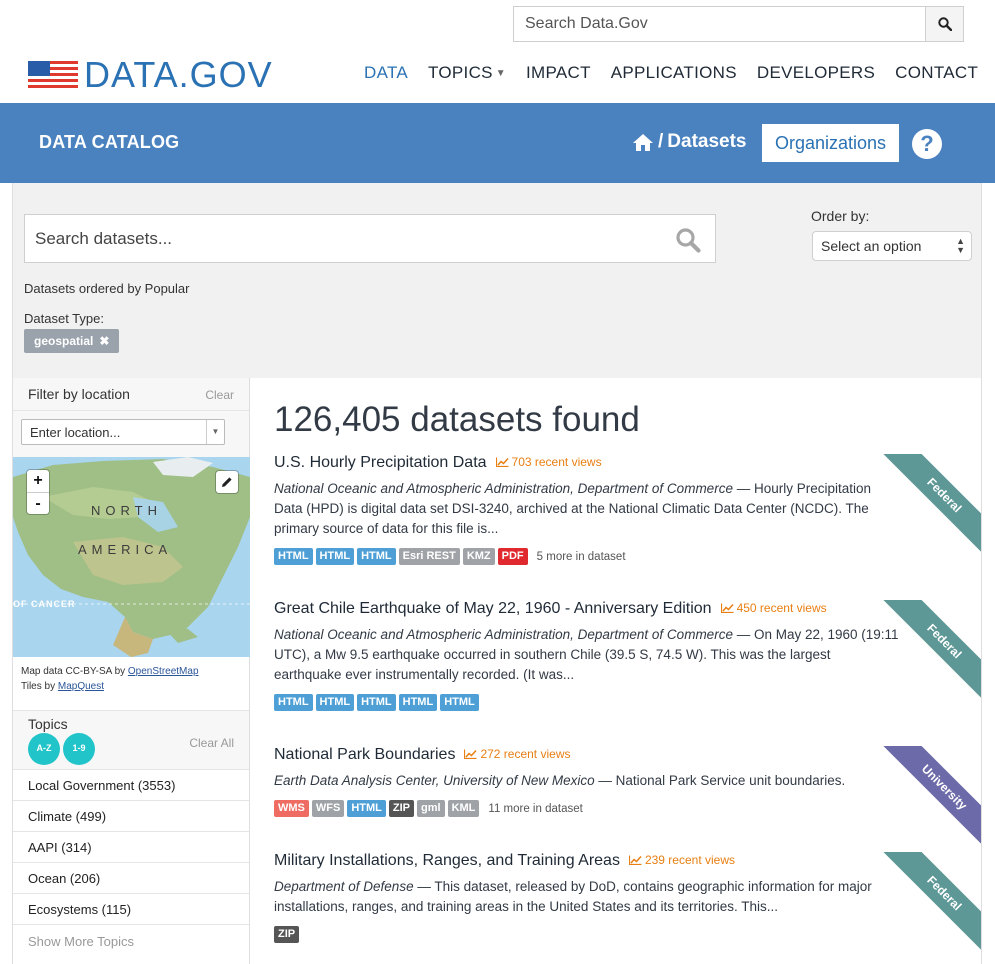 Image resolution: width=995 pixels, height=964 pixels. Describe the element at coordinates (512, 556) in the screenshot. I see `format-badge: PDF` at that location.